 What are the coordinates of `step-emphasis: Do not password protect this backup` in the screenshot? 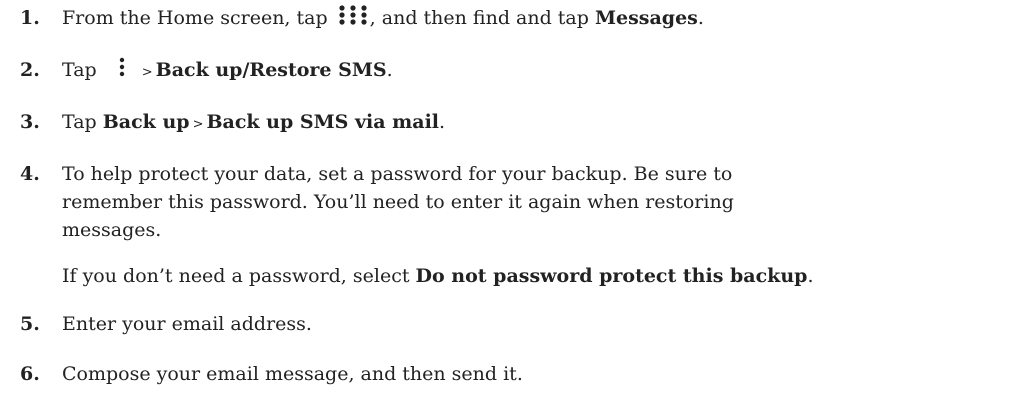 It's located at (611, 276).